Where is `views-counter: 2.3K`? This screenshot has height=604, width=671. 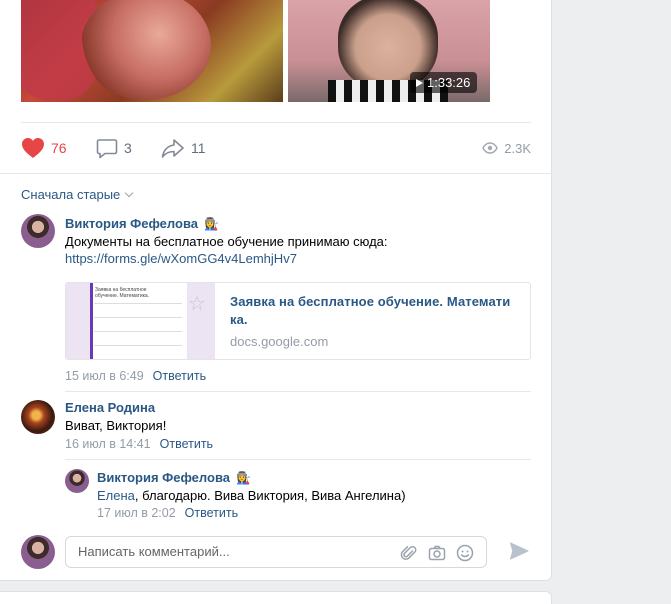
views-counter: 2.3K is located at coordinates (506, 148).